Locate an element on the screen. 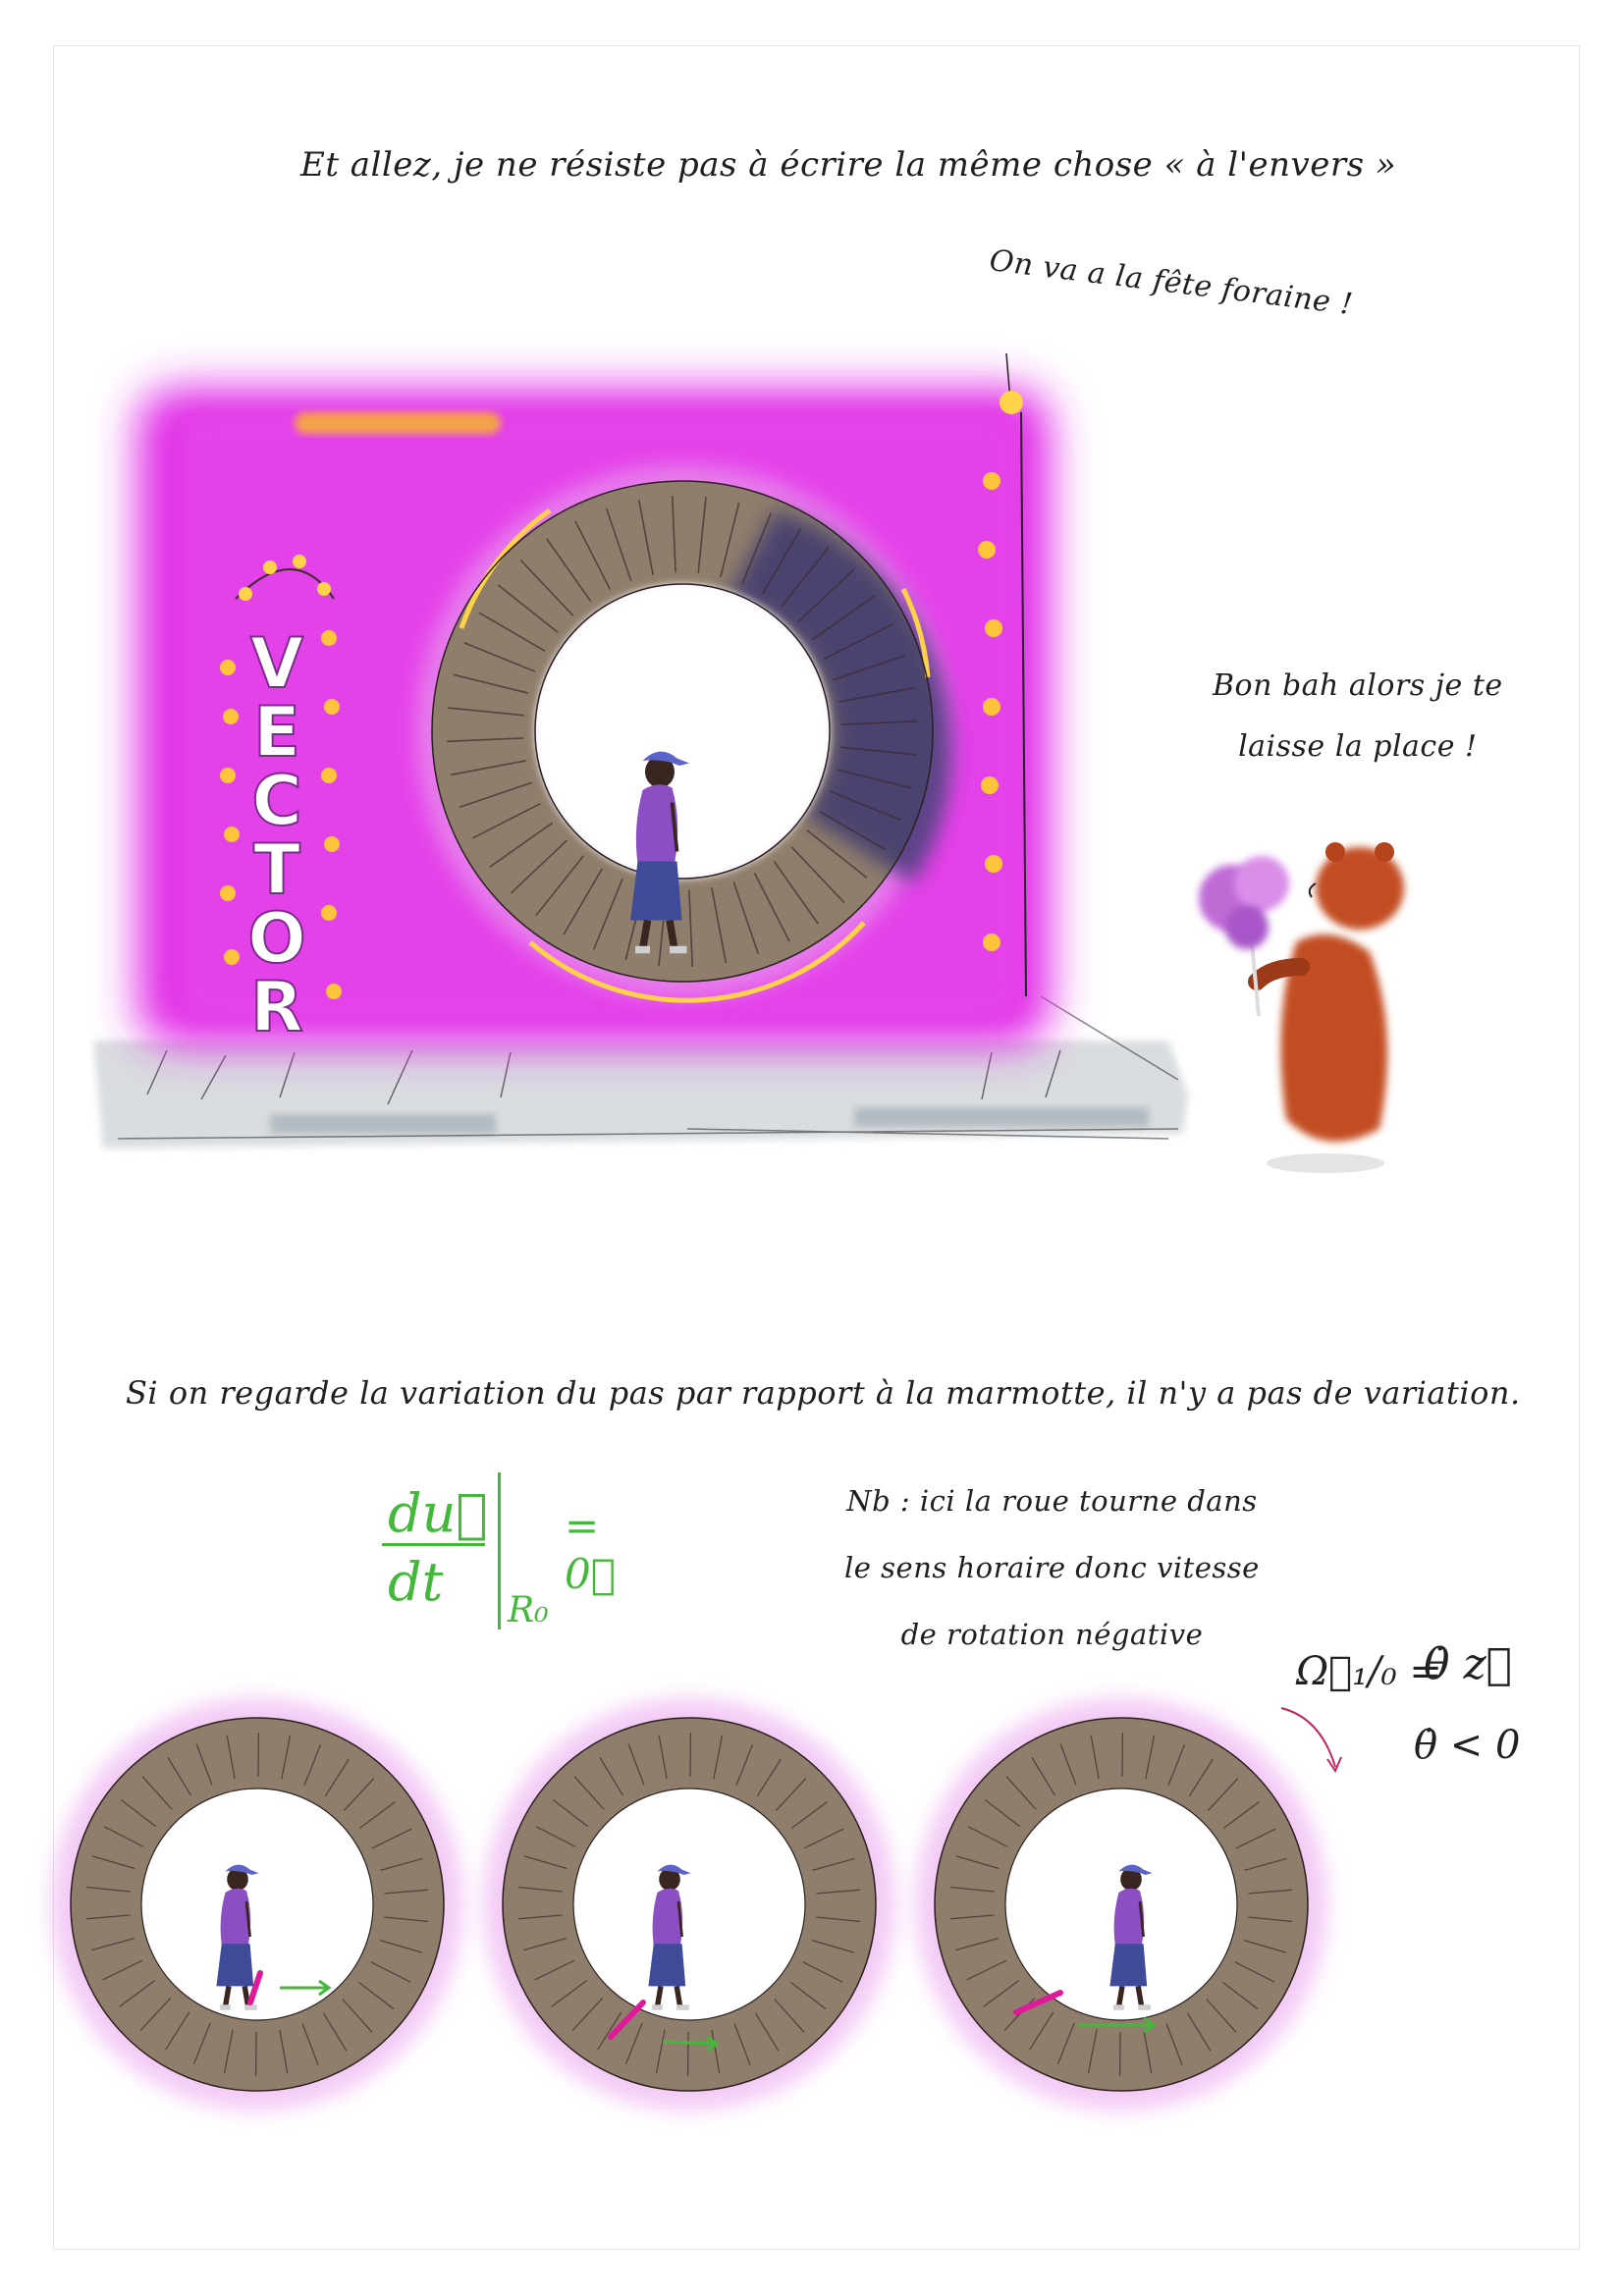  sign-letter: R is located at coordinates (276, 1007).